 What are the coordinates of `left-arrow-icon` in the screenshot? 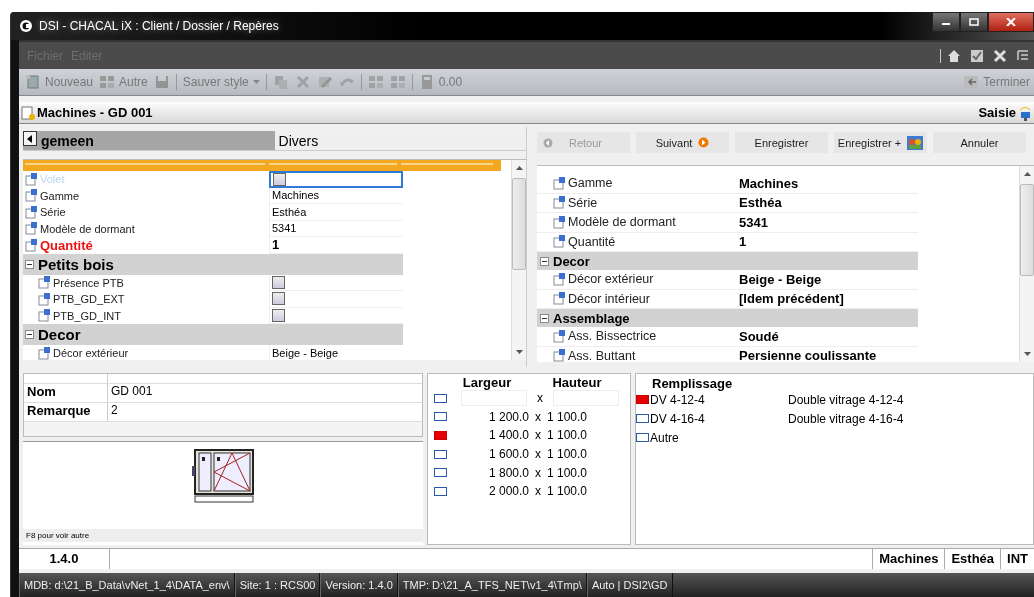 It's located at (30, 138).